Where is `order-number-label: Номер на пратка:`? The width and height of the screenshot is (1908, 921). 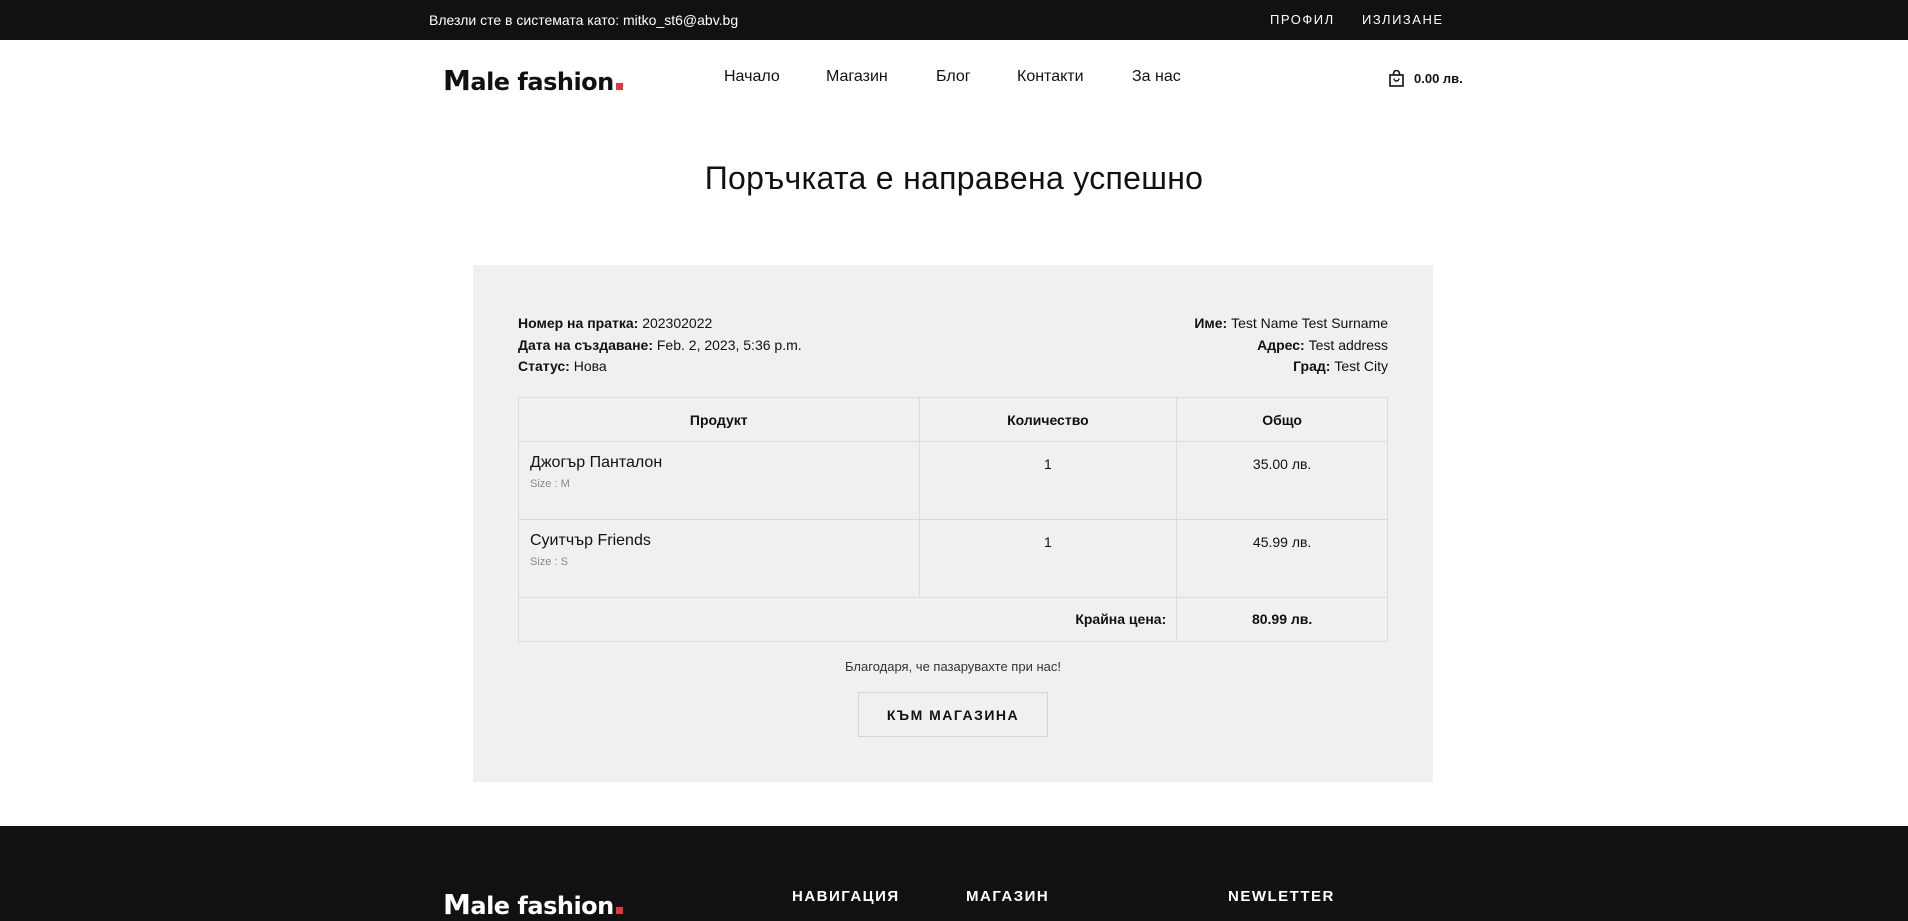
order-number-label: Номер на пратка: is located at coordinates (578, 323).